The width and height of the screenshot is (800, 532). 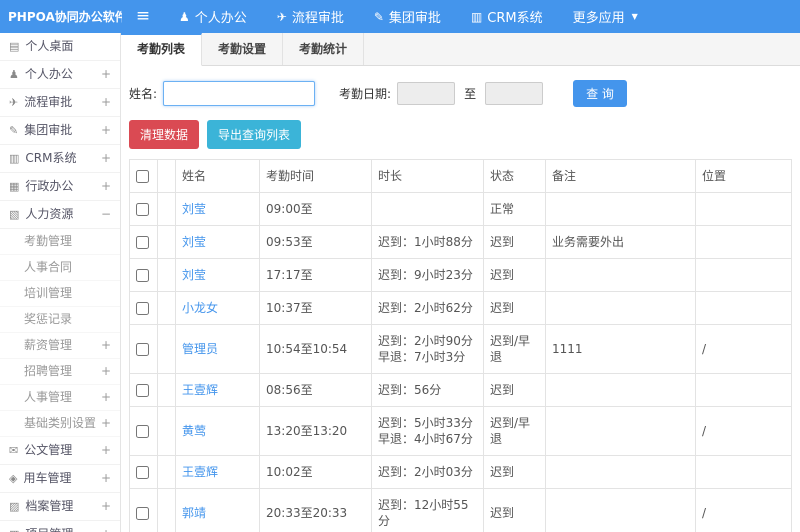 I want to click on time-cell: 13:20至13:20, so click(x=315, y=431).